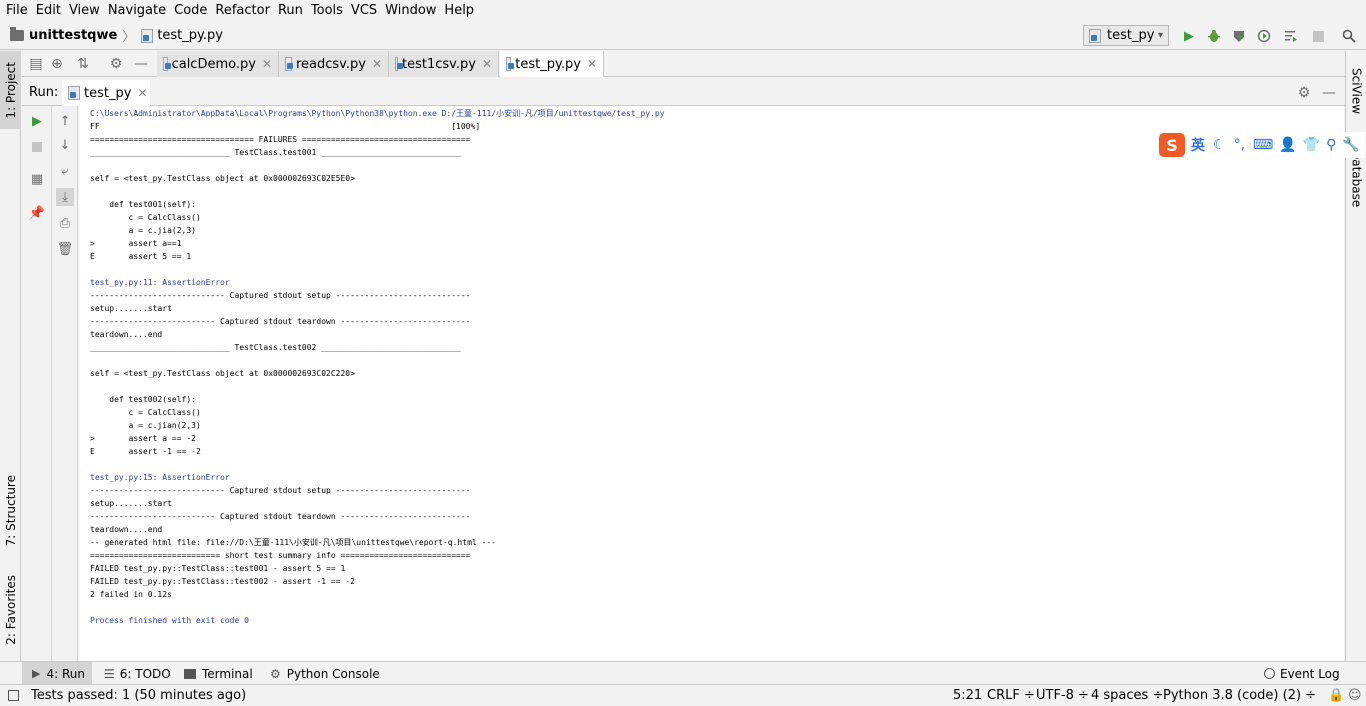 This screenshot has width=1366, height=706. Describe the element at coordinates (1198, 145) in the screenshot. I see `ime-lang-toggle: 英` at that location.